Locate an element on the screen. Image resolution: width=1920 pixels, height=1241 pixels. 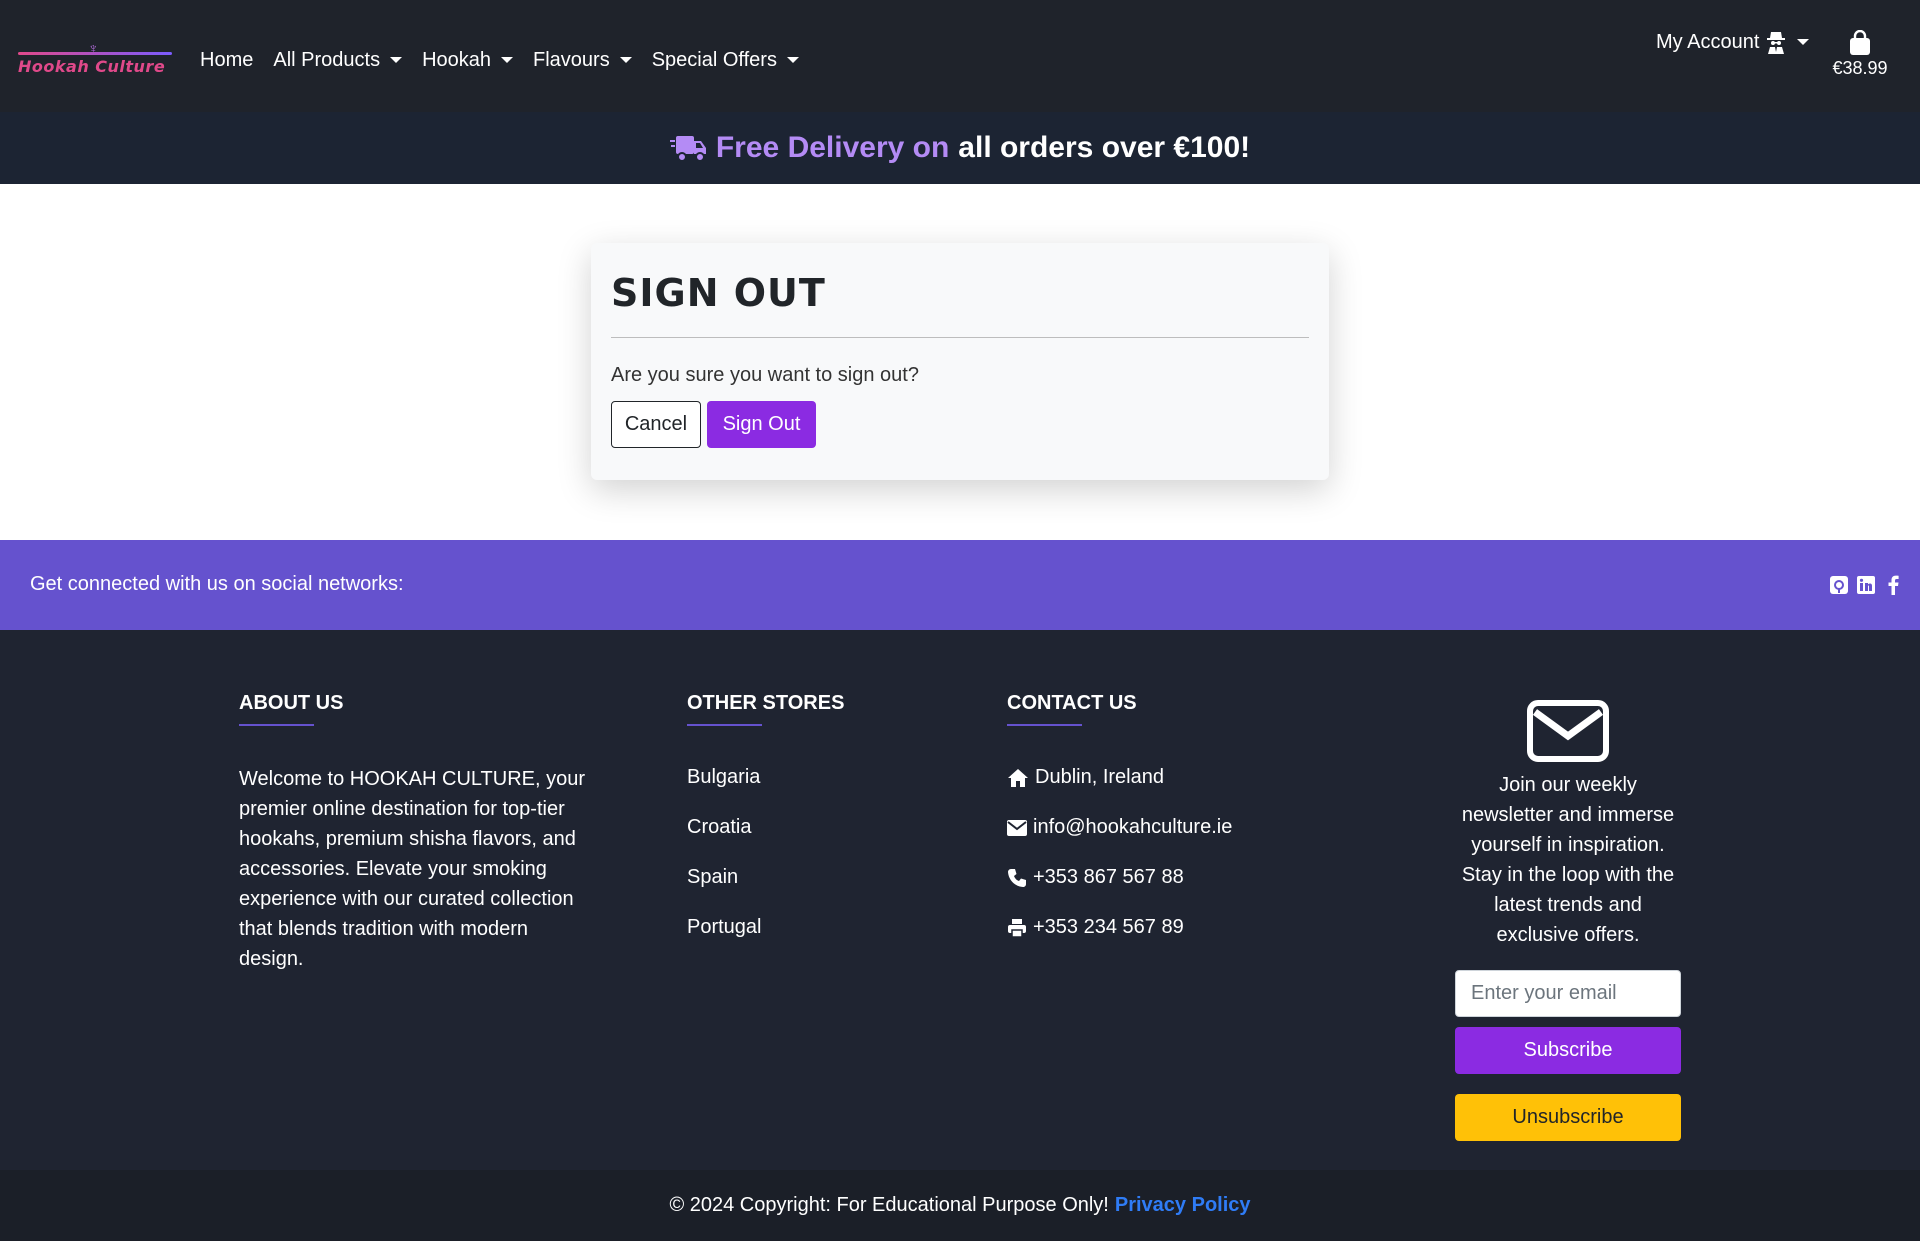
stores-title: OTHER STORES is located at coordinates (766, 703).